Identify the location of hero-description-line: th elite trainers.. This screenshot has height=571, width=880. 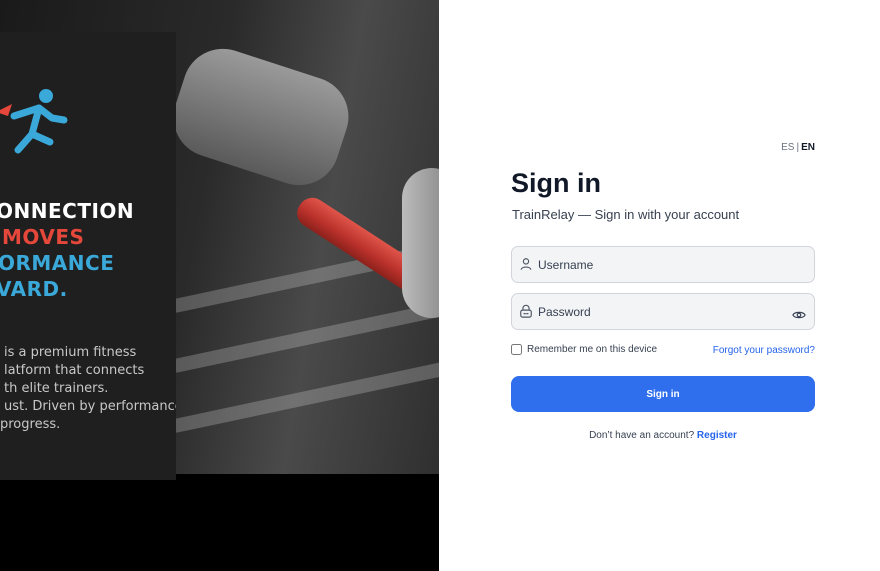
(56, 388).